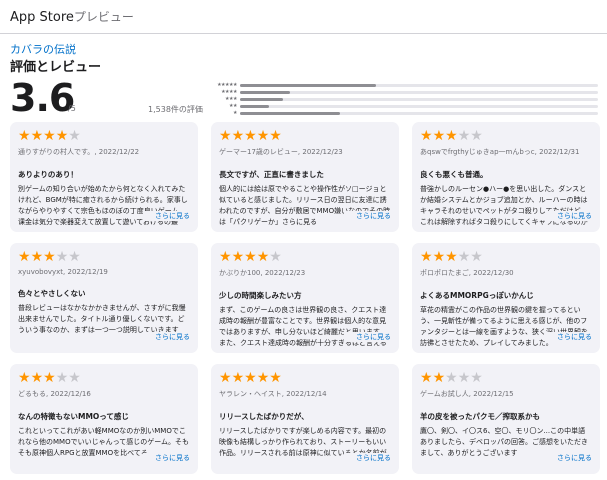  What do you see at coordinates (41, 272) in the screenshot?
I see `review-author: xyuvobovyxt` at bounding box center [41, 272].